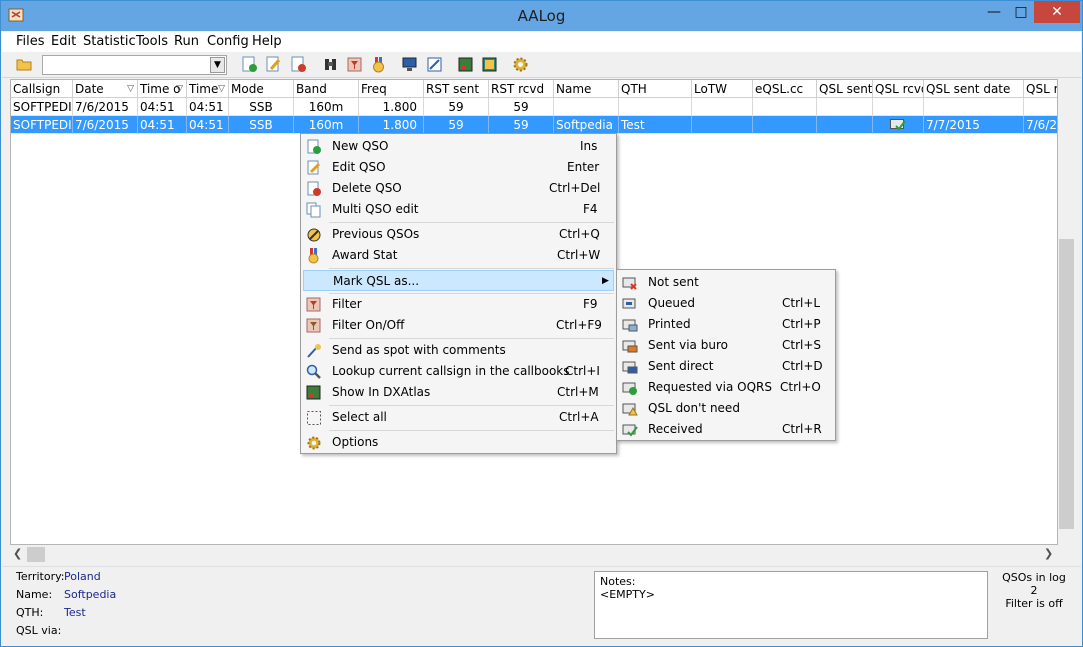 This screenshot has height=647, width=1083. Describe the element at coordinates (722, 89) in the screenshot. I see `column-header: LoTW` at that location.